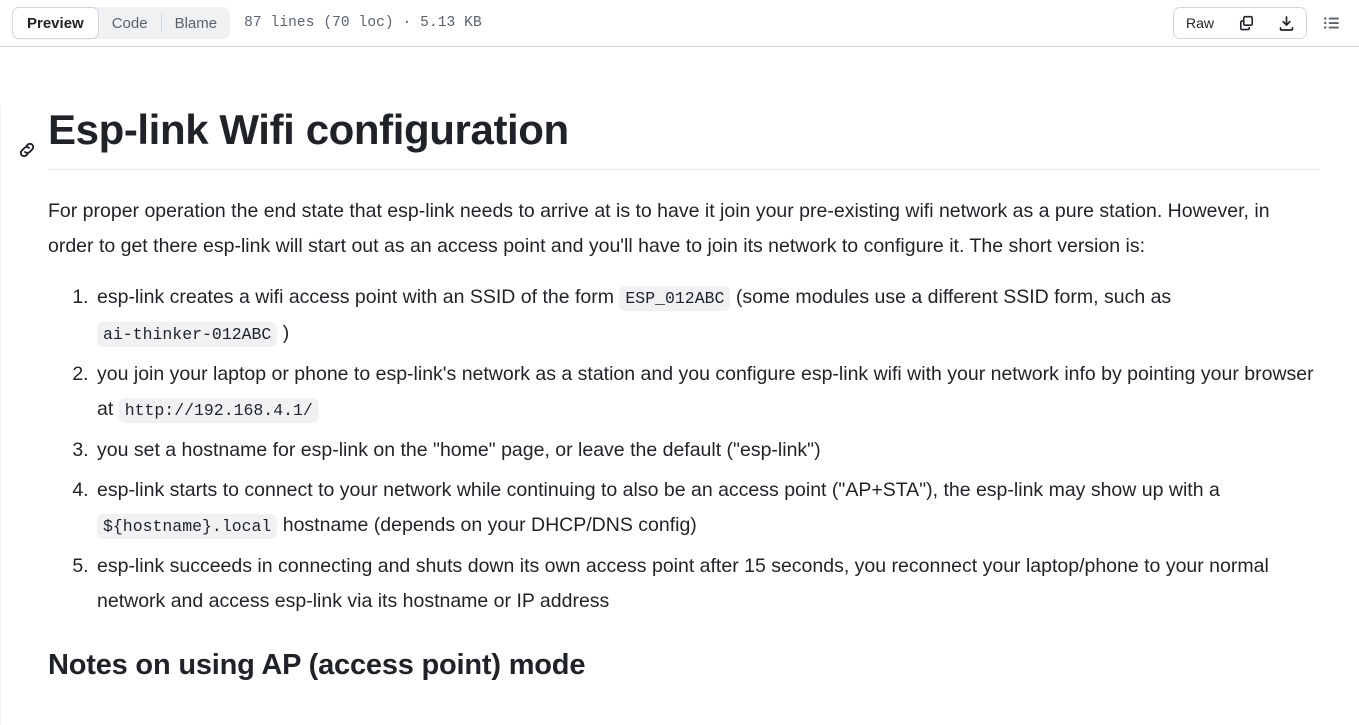 The height and width of the screenshot is (725, 1359). I want to click on inline-code: ESP_012ABC, so click(675, 299).